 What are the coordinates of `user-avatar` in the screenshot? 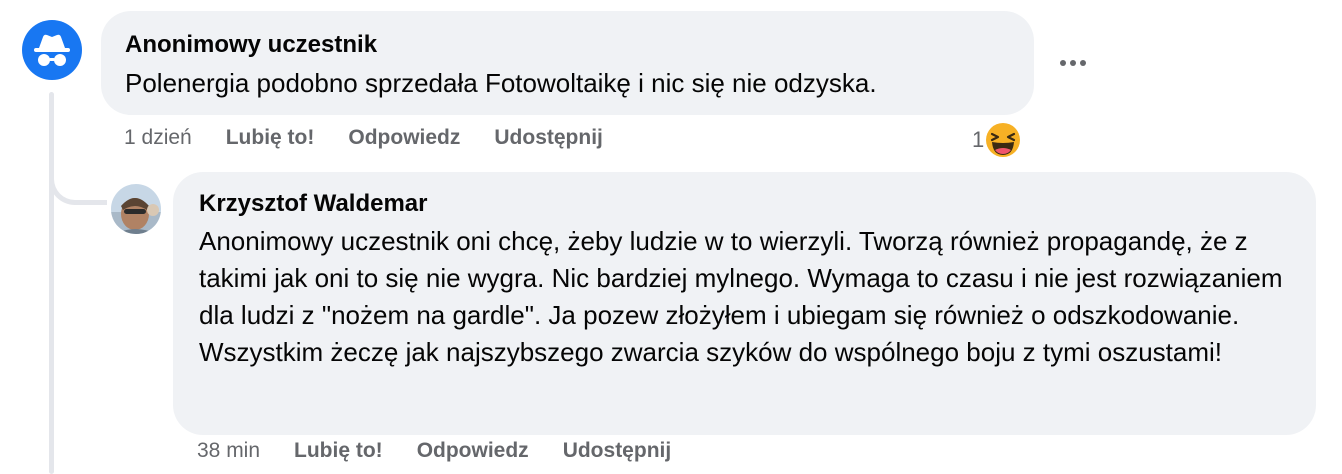 It's located at (136, 209).